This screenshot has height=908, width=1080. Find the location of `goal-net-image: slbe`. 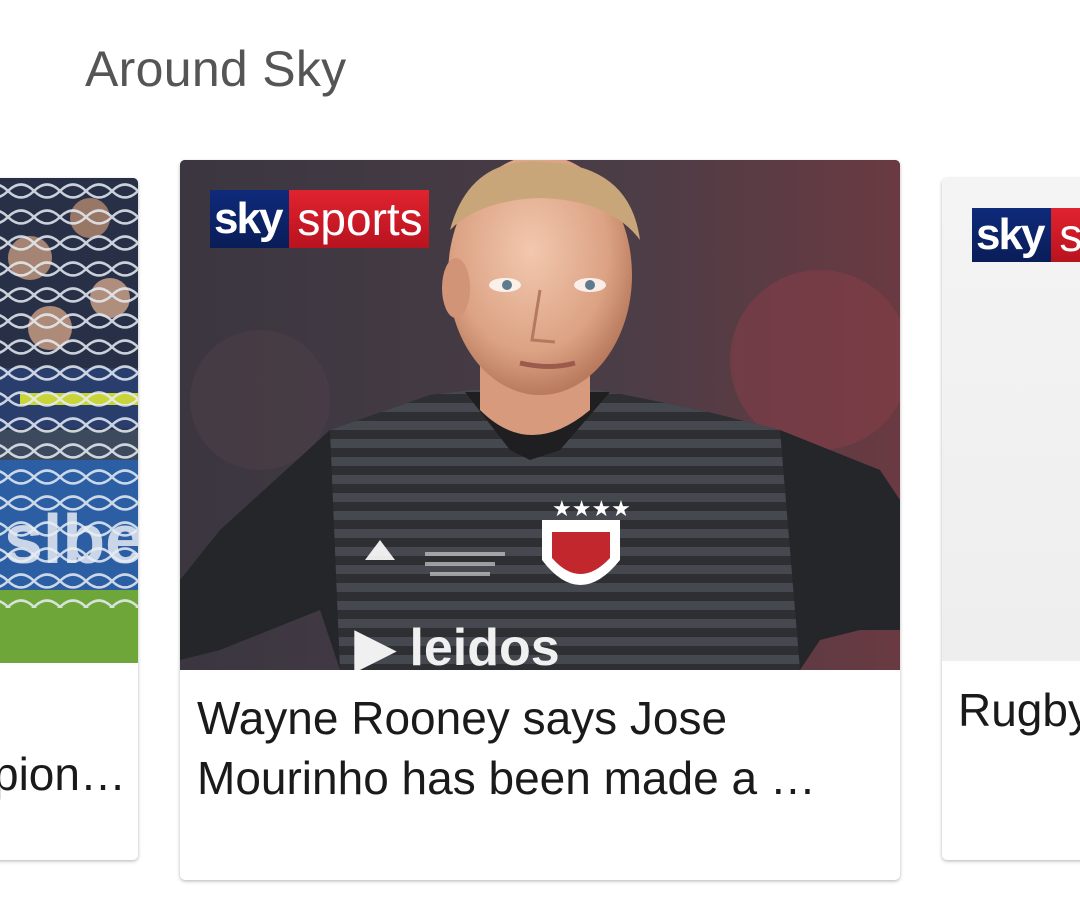

goal-net-image: slbe is located at coordinates (69, 420).